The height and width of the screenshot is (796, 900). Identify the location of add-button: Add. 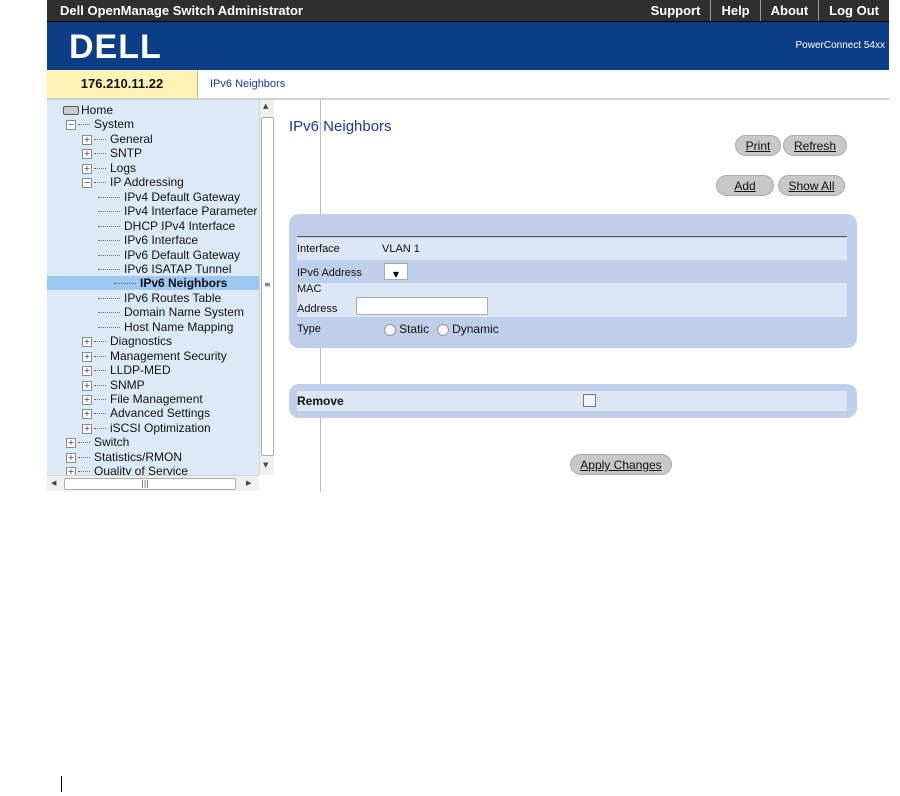
(745, 185).